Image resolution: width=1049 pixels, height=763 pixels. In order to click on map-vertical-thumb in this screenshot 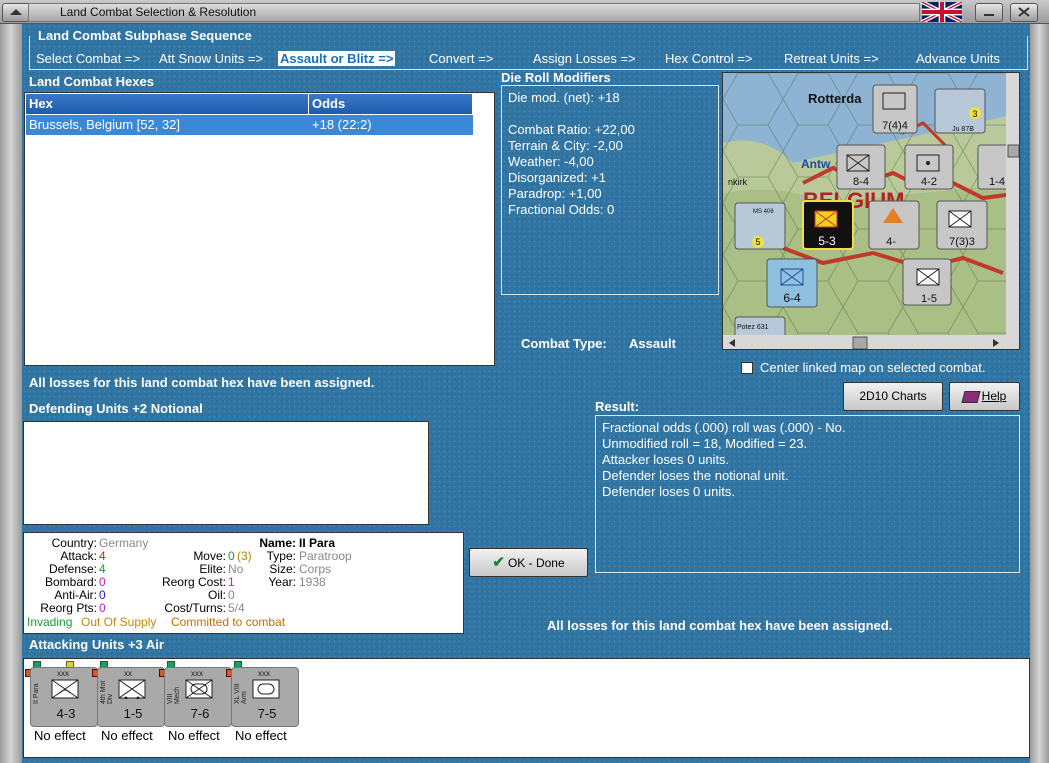, I will do `click(1013, 151)`.